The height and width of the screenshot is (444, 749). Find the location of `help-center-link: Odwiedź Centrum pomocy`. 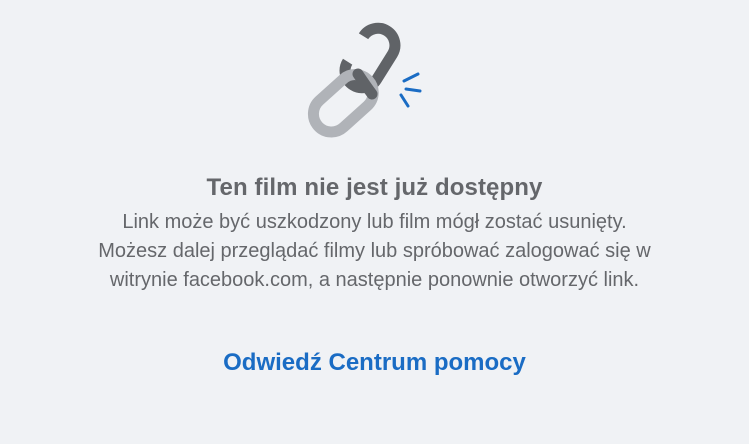

help-center-link: Odwiedź Centrum pomocy is located at coordinates (374, 363).